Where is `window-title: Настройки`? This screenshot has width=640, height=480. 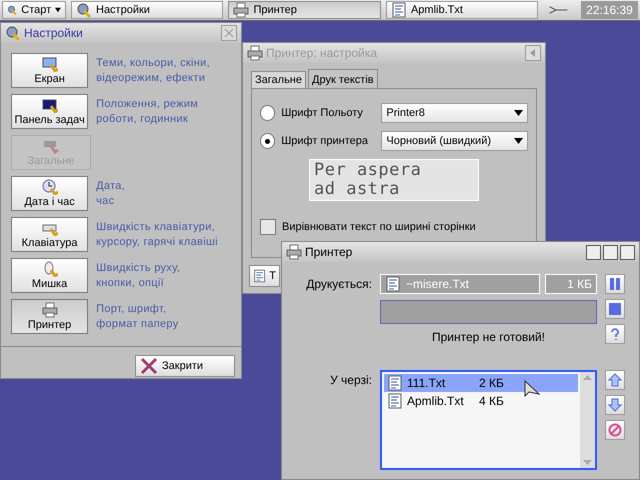 window-title: Настройки is located at coordinates (53, 33).